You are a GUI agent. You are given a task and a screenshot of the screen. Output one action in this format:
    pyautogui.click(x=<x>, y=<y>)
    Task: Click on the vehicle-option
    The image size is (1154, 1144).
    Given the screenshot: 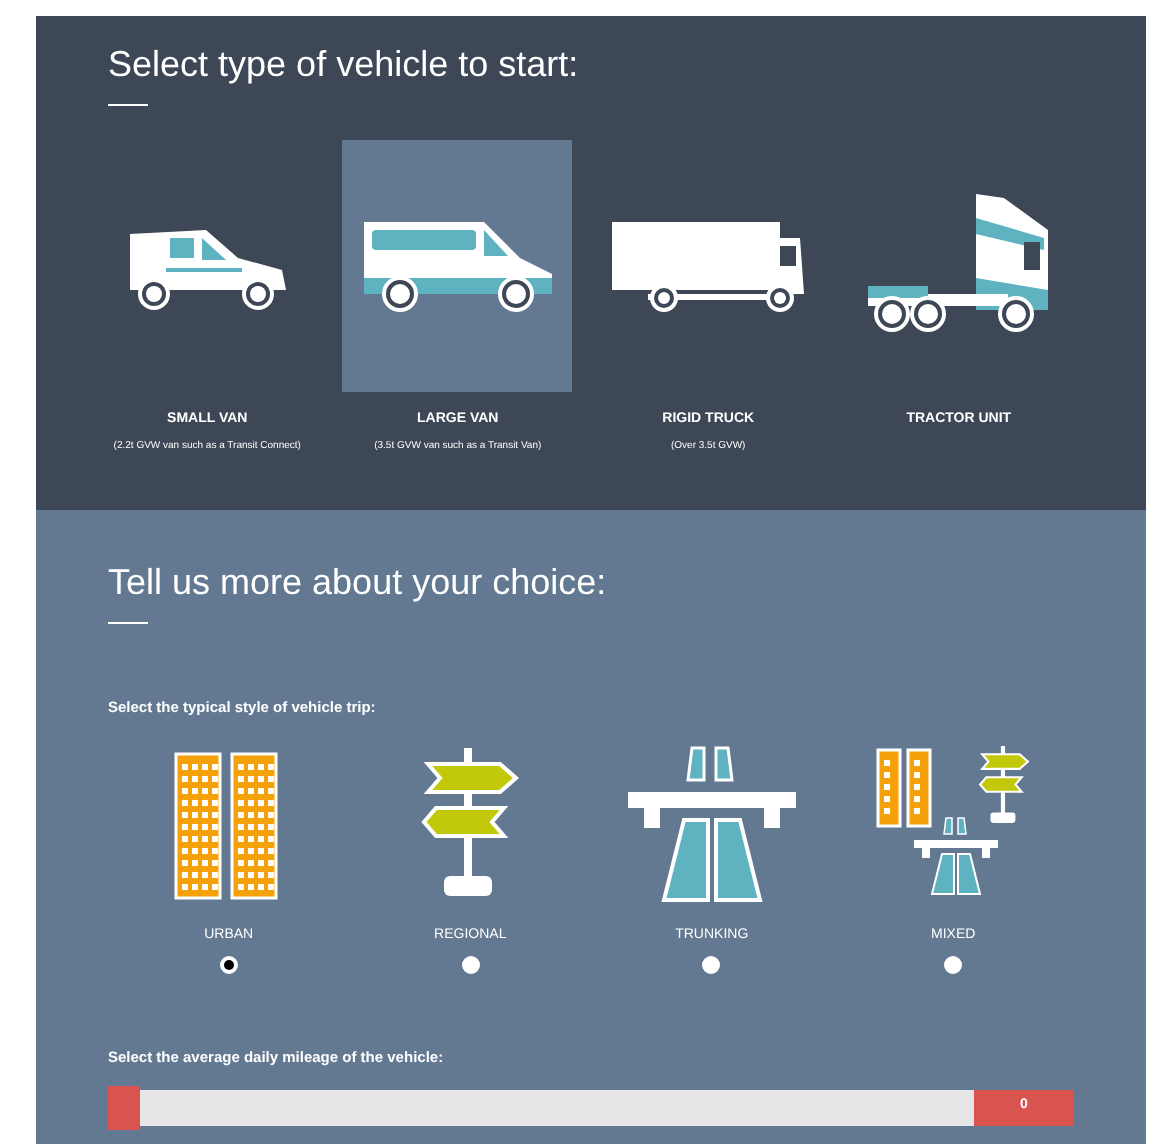 What is the action you would take?
    pyautogui.click(x=457, y=265)
    